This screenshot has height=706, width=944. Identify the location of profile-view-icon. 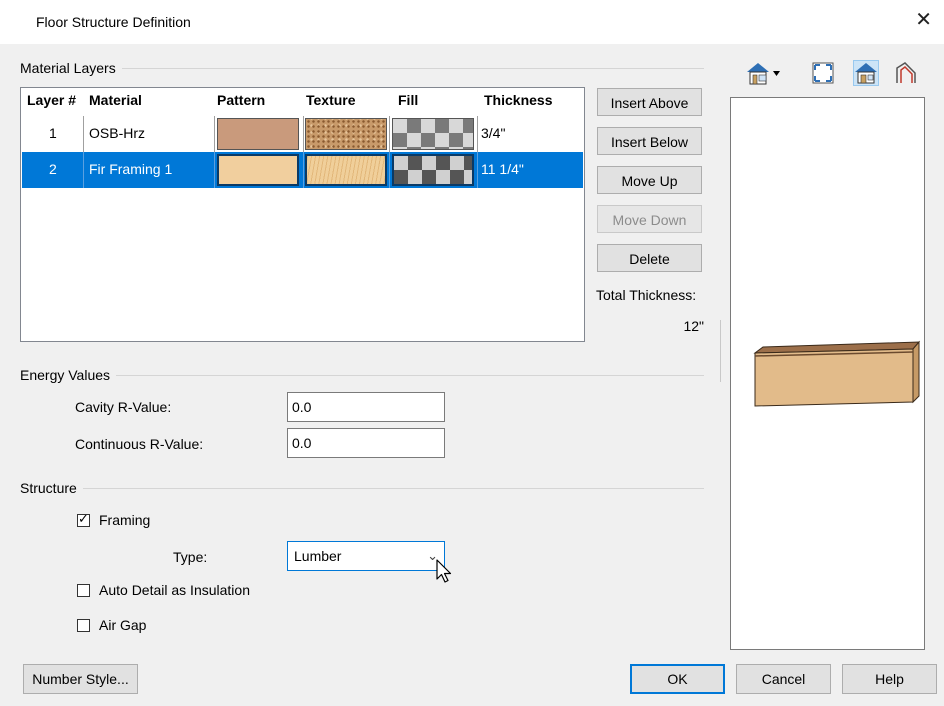
(906, 73).